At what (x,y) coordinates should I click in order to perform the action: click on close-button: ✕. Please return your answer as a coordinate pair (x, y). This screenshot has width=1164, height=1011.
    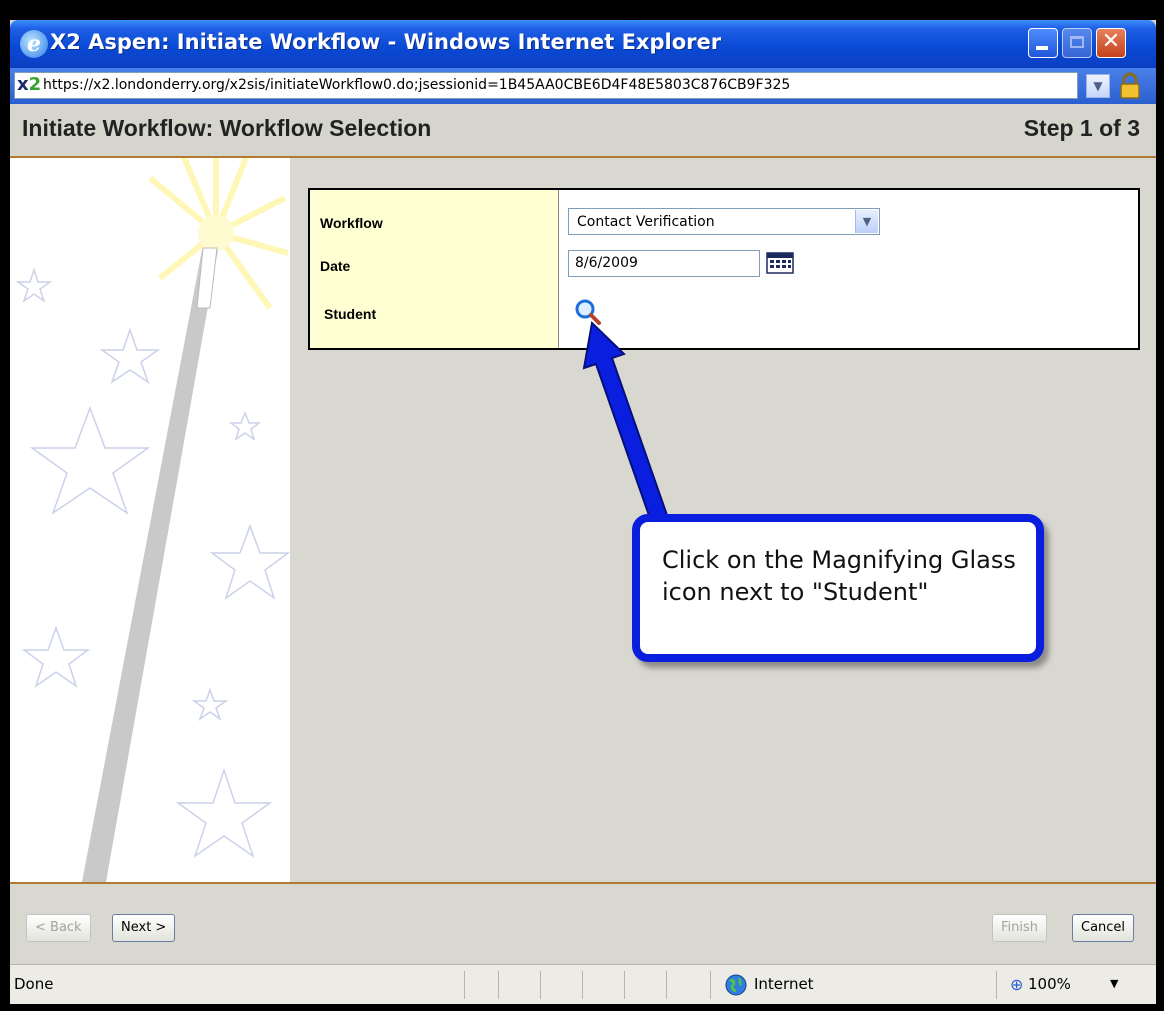
    Looking at the image, I should click on (1111, 43).